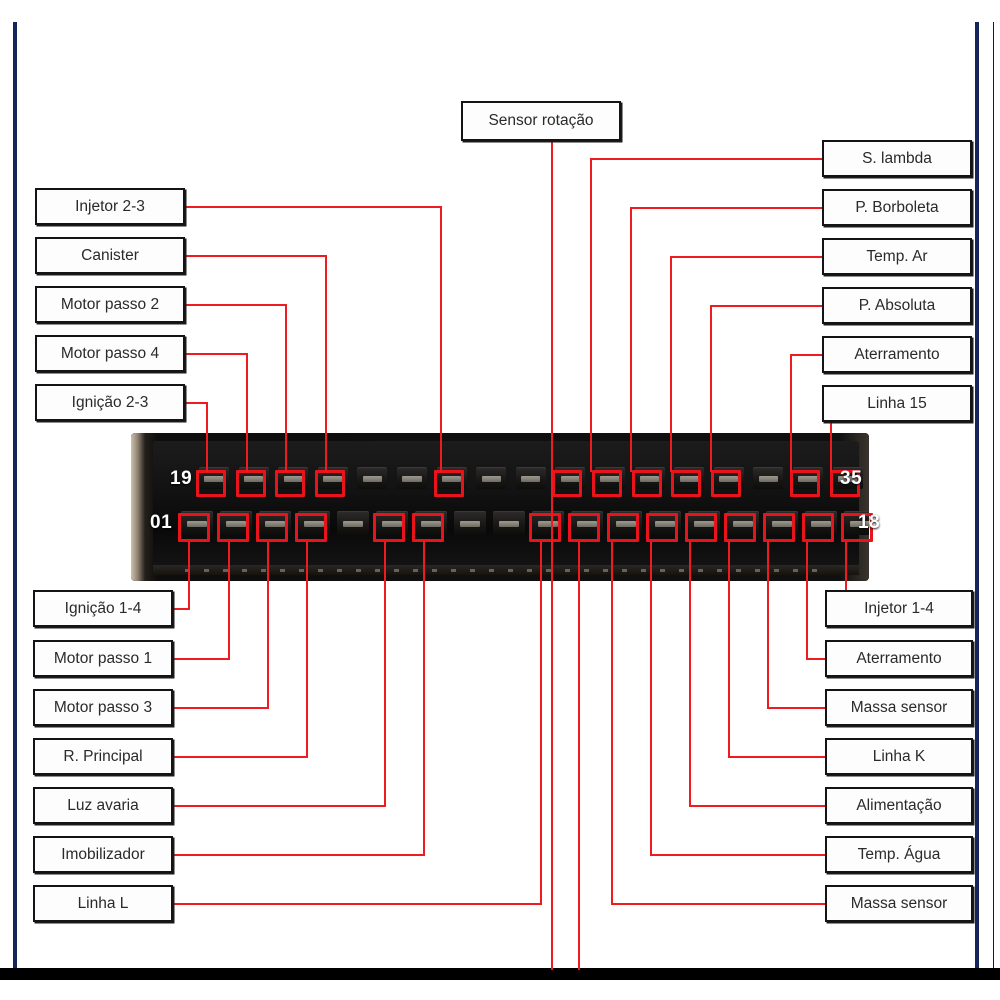  Describe the element at coordinates (500, 570) in the screenshot. I see `connector-lip-texture` at that location.